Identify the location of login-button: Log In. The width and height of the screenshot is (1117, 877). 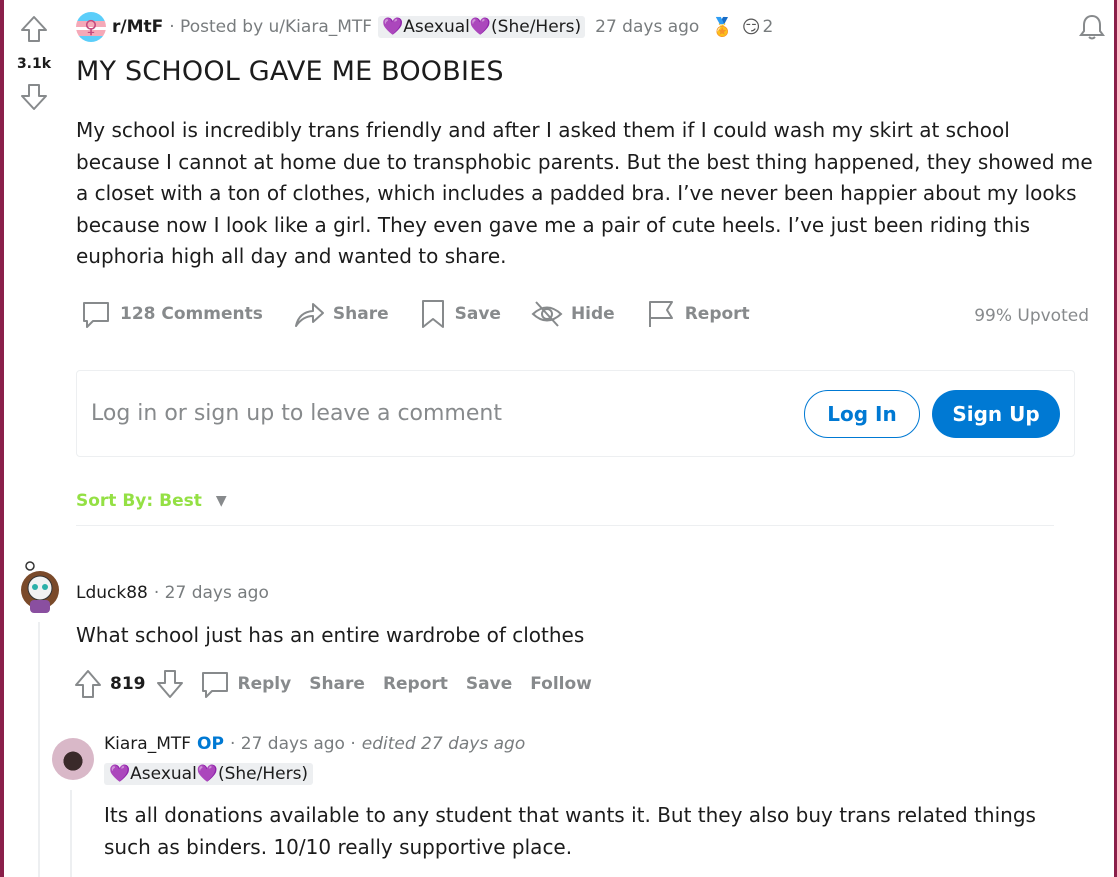
(862, 413).